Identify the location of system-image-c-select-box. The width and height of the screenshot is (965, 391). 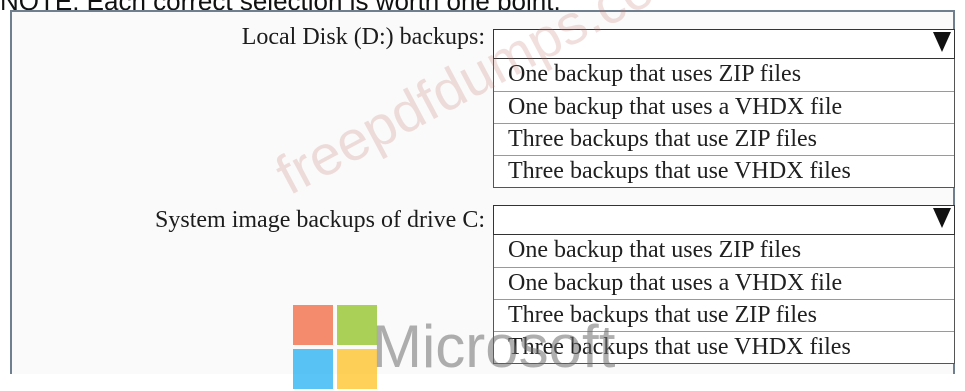
(724, 220).